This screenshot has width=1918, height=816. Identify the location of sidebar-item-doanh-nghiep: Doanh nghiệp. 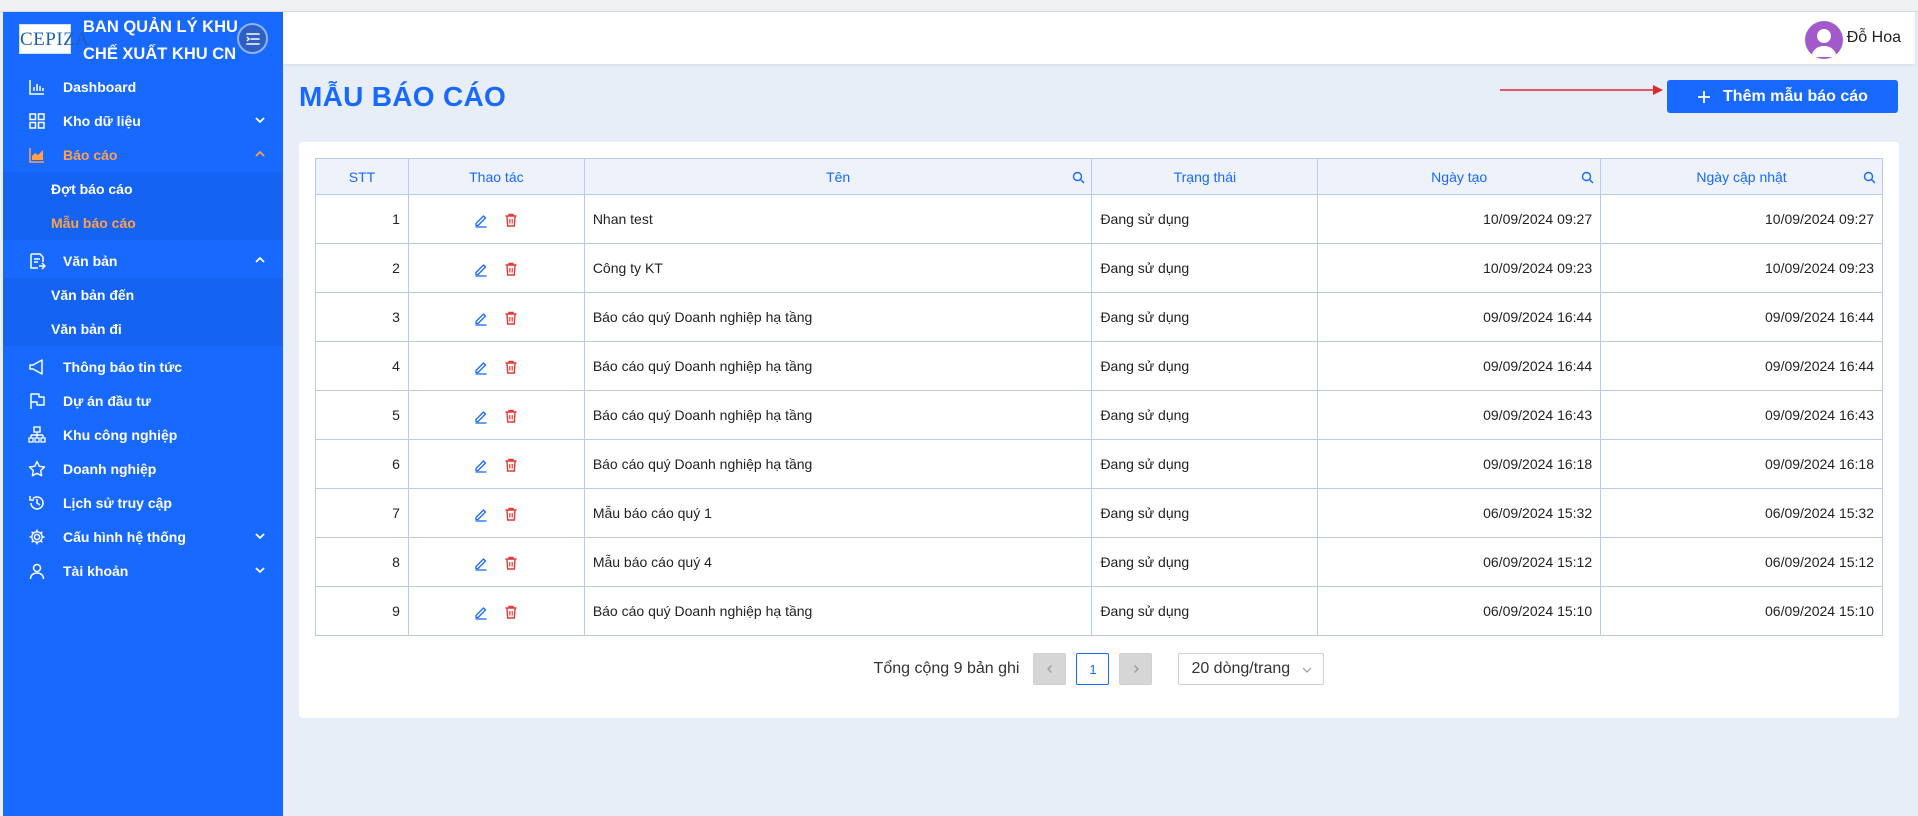
(143, 469).